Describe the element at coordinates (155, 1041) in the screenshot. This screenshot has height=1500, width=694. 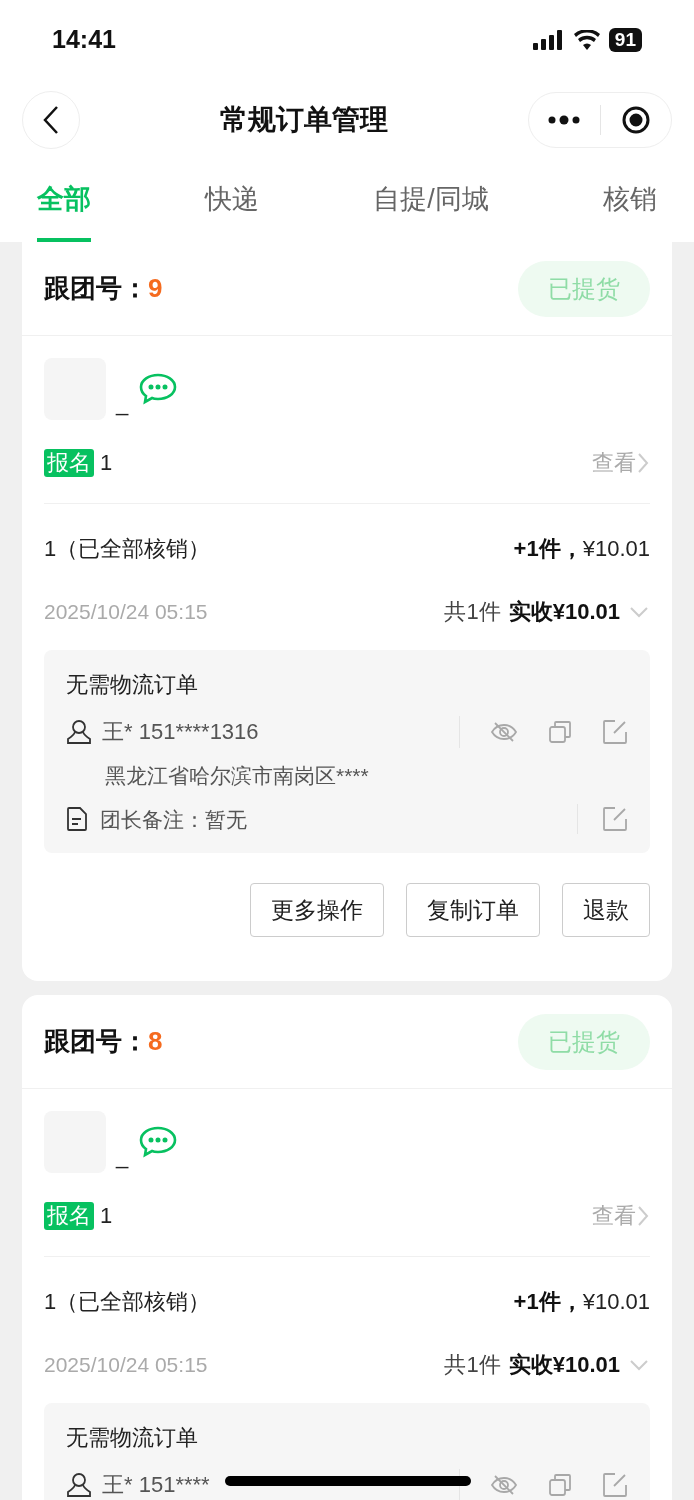
I see `group-number: 8` at that location.